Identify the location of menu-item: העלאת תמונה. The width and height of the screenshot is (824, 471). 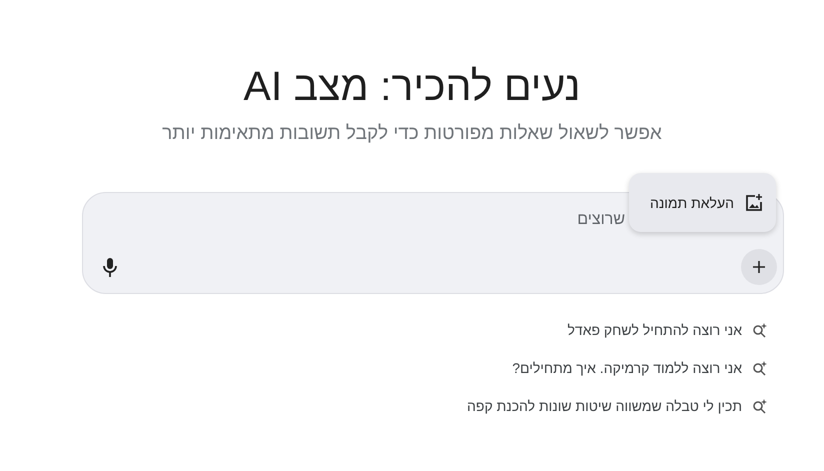
(707, 202).